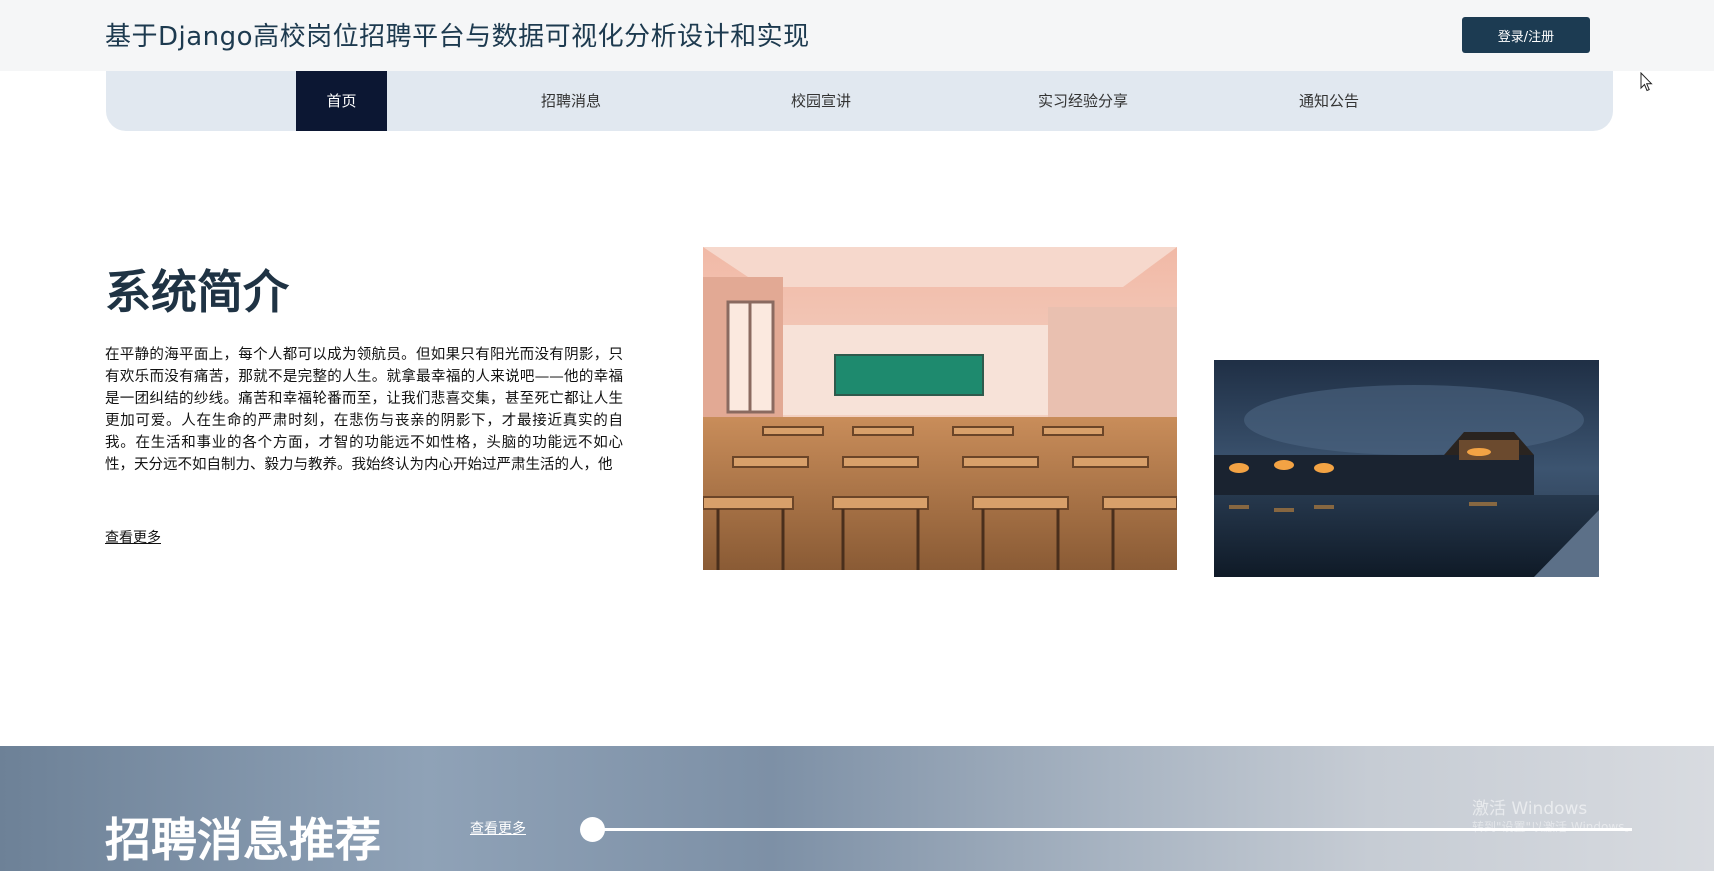 This screenshot has width=1714, height=871. I want to click on recommend-title: 招聘消息推荐, so click(243, 840).